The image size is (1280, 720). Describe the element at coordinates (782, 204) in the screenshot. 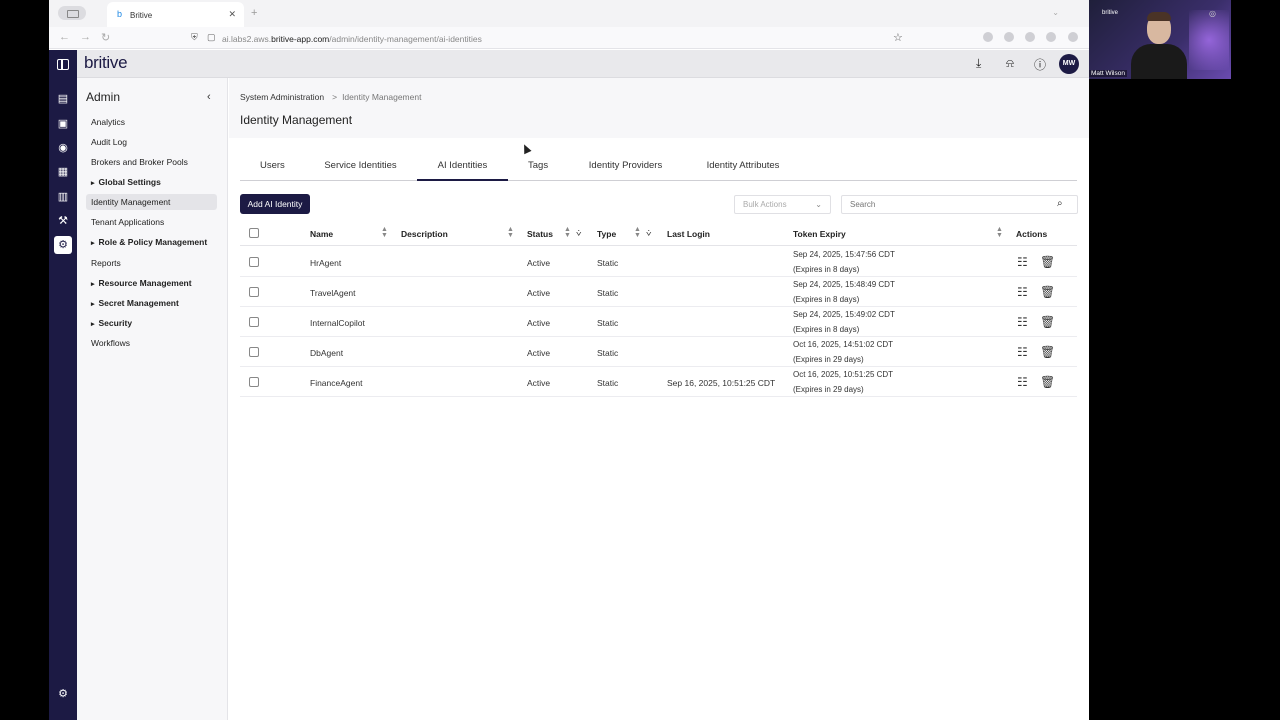

I see `bulk-actions-select: Bulk Actions ⌄` at that location.